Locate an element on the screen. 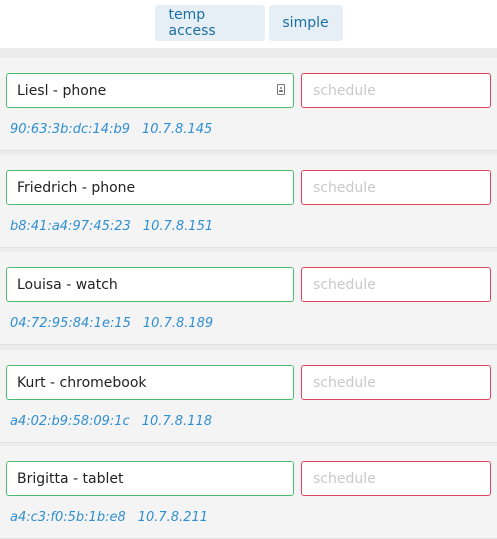  device-name-value: Louisa - watch is located at coordinates (67, 284).